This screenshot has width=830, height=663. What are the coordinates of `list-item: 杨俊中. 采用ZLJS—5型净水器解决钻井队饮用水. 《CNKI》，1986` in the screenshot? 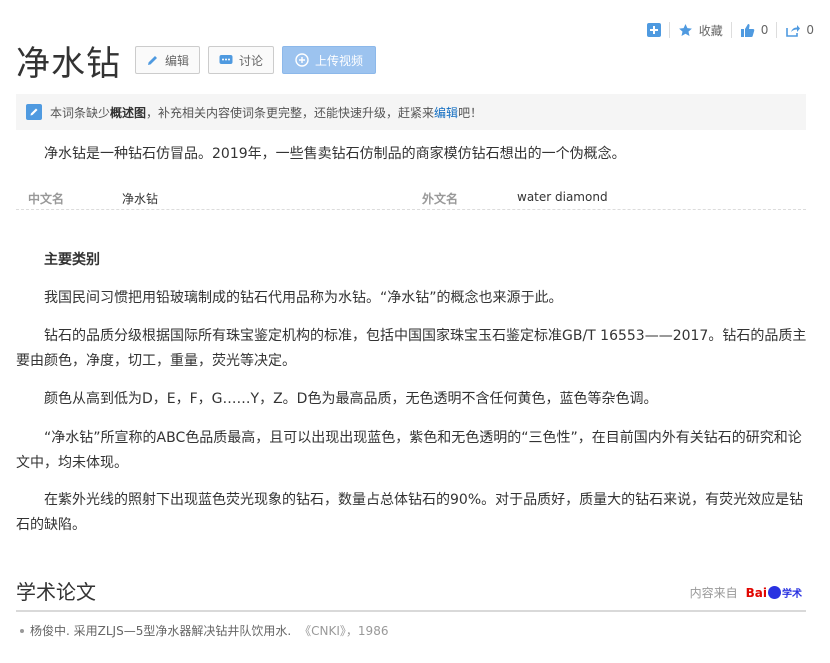 It's located at (204, 630).